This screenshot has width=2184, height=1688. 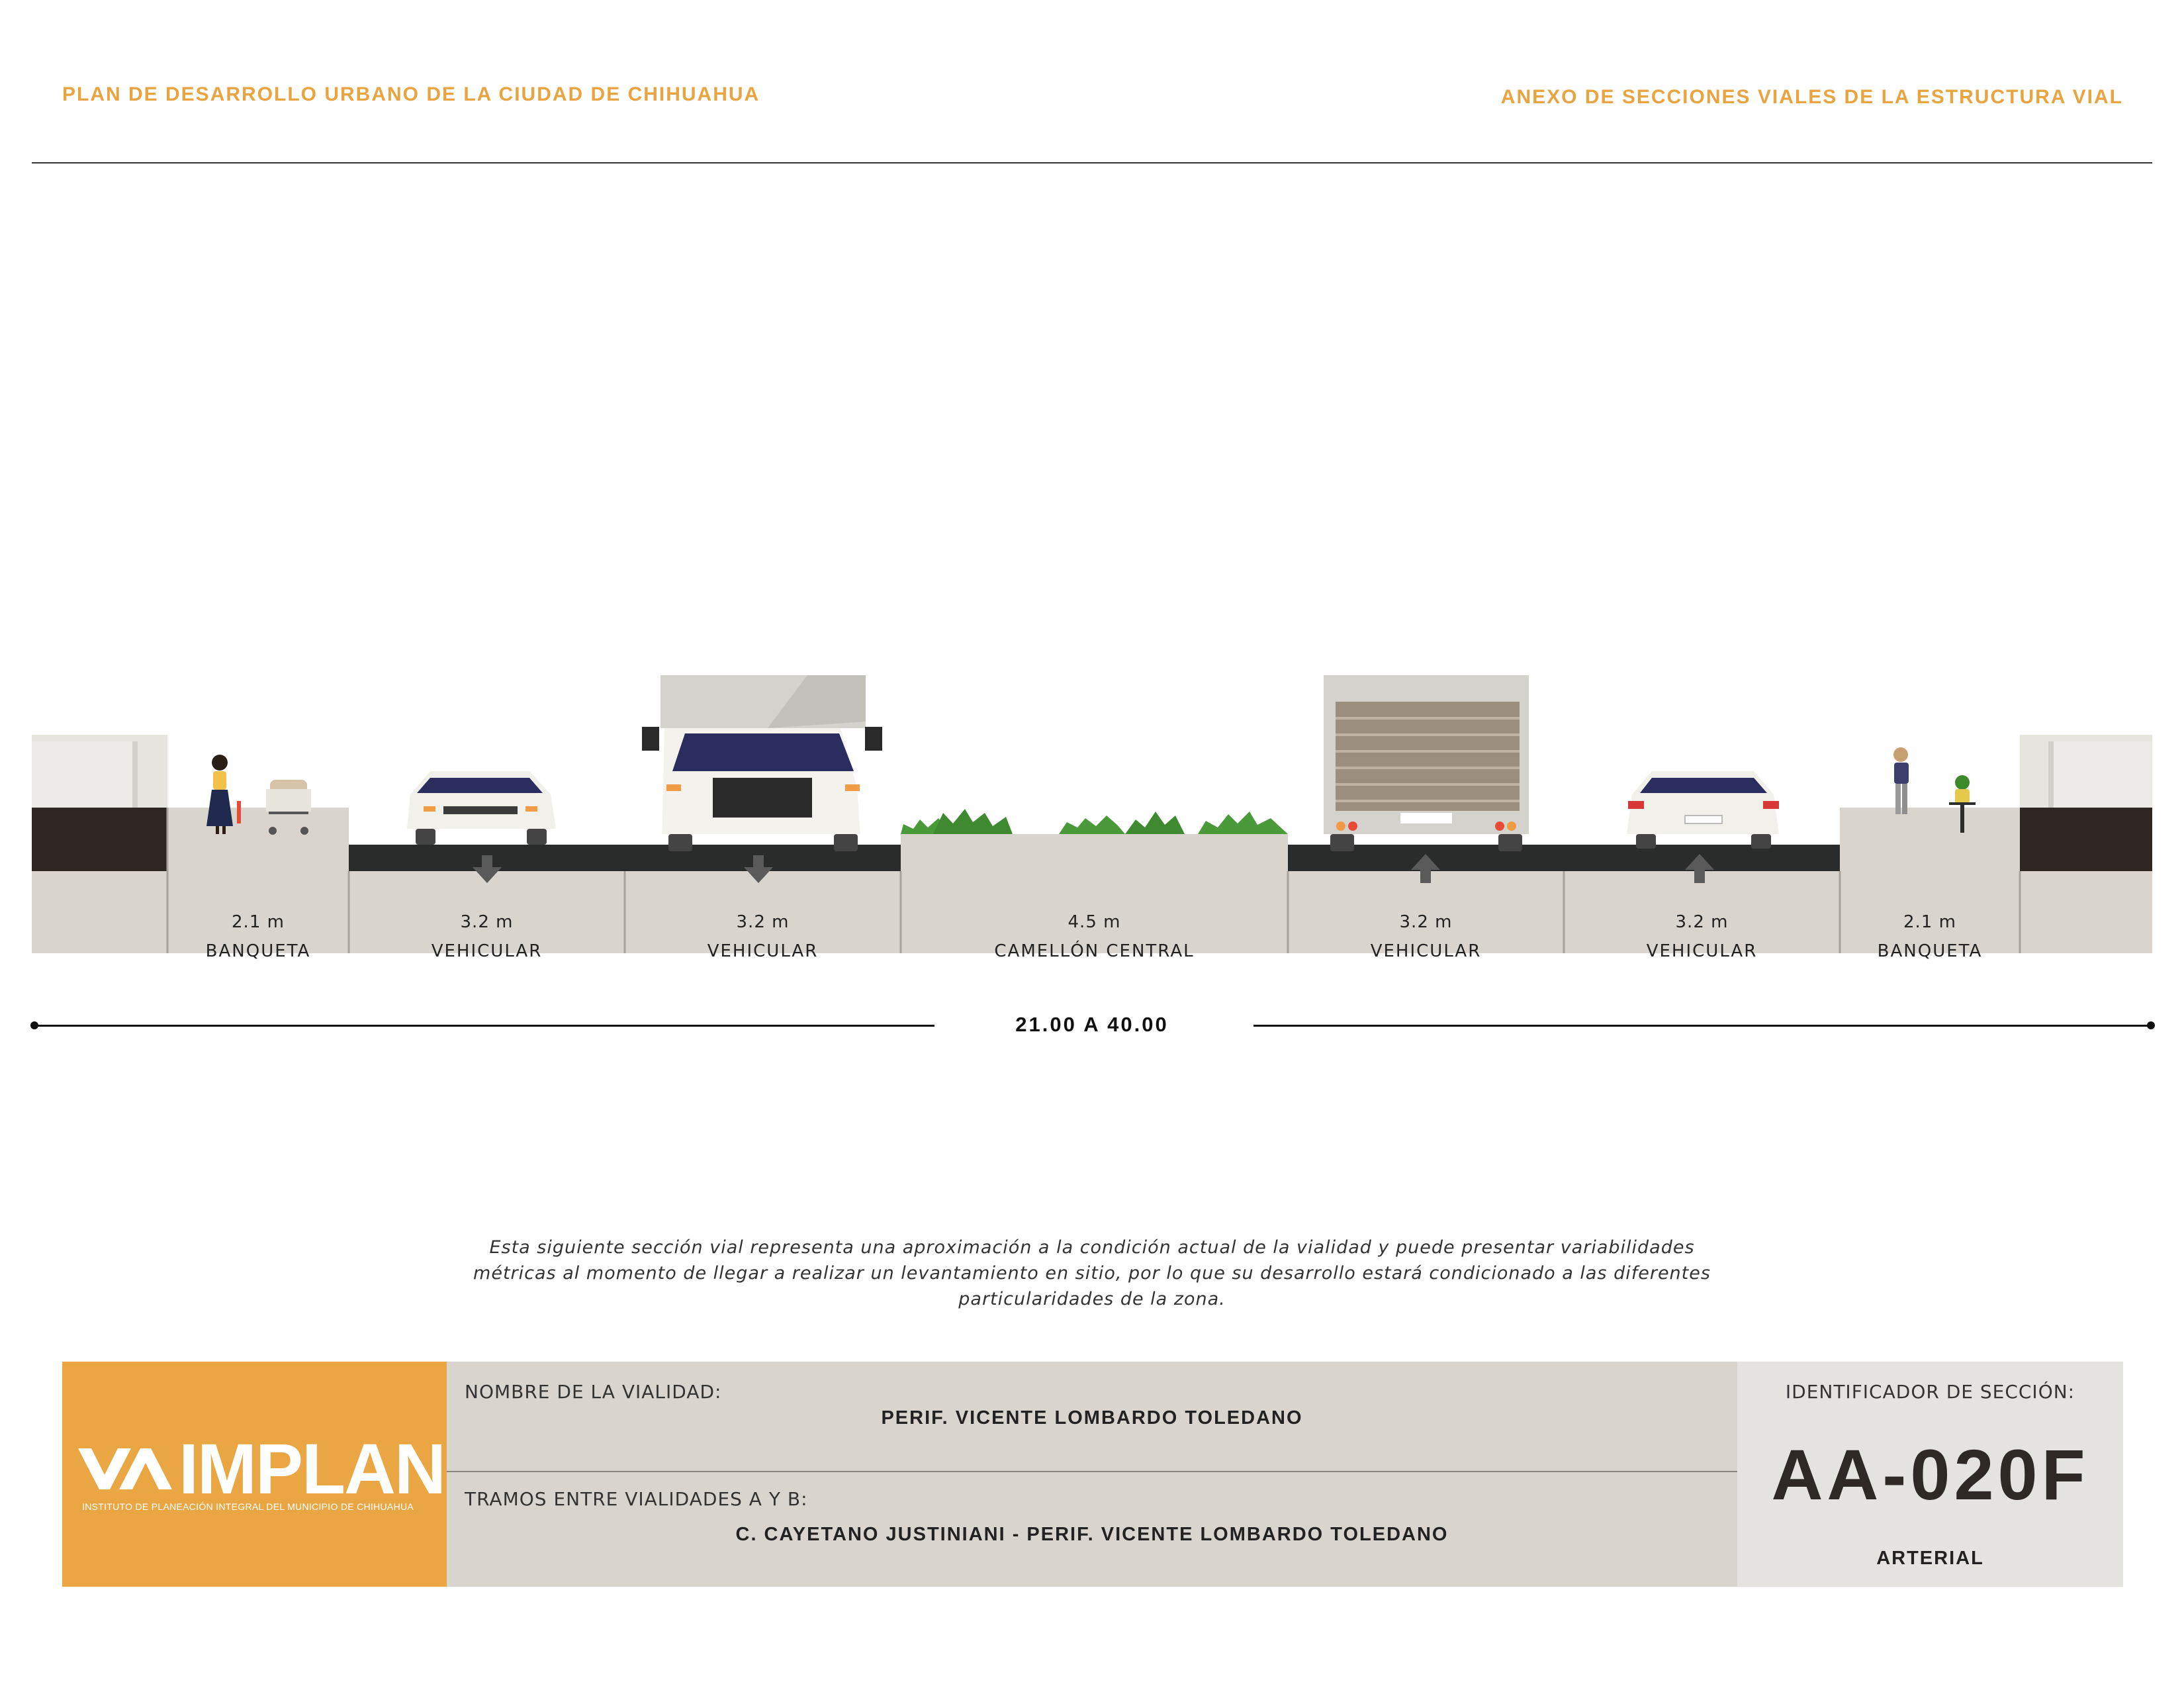 What do you see at coordinates (1901, 780) in the screenshot?
I see `pedestrian-walking` at bounding box center [1901, 780].